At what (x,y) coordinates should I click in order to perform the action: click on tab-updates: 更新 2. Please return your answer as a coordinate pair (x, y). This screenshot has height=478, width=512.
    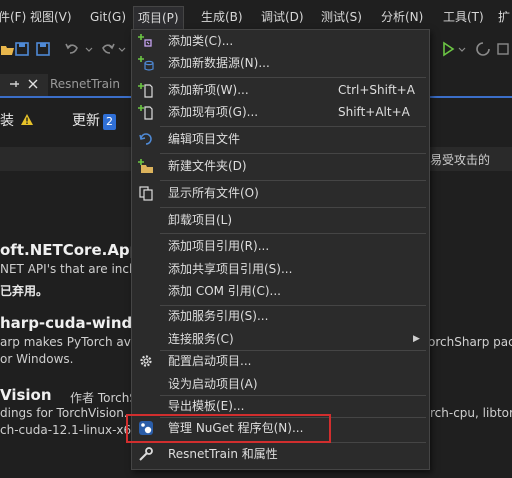
    Looking at the image, I should click on (94, 120).